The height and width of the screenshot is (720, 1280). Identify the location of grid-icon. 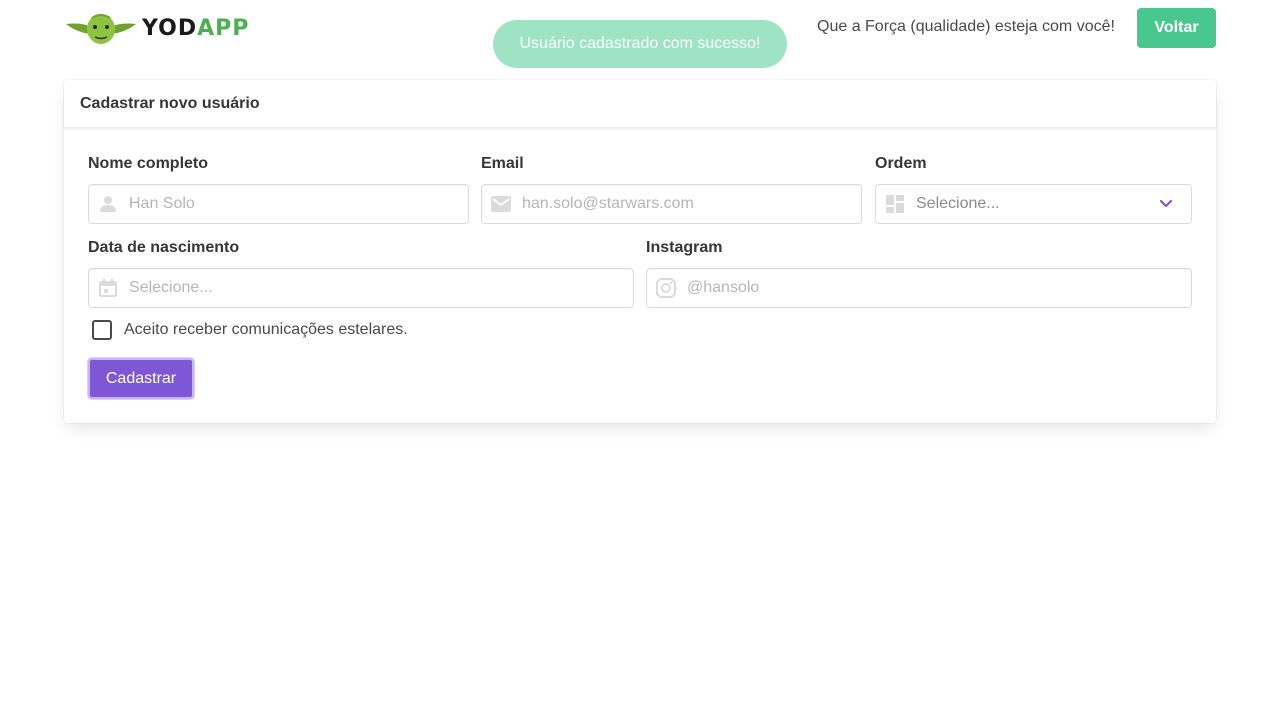
(895, 204).